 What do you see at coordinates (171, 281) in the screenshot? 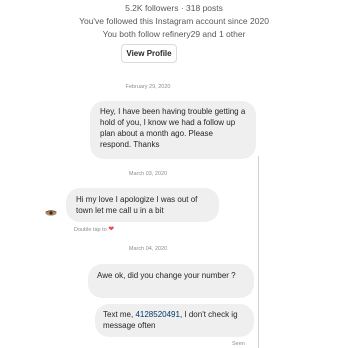
I see `message-bubble-sent: Awe ok, did you change your number ?` at bounding box center [171, 281].